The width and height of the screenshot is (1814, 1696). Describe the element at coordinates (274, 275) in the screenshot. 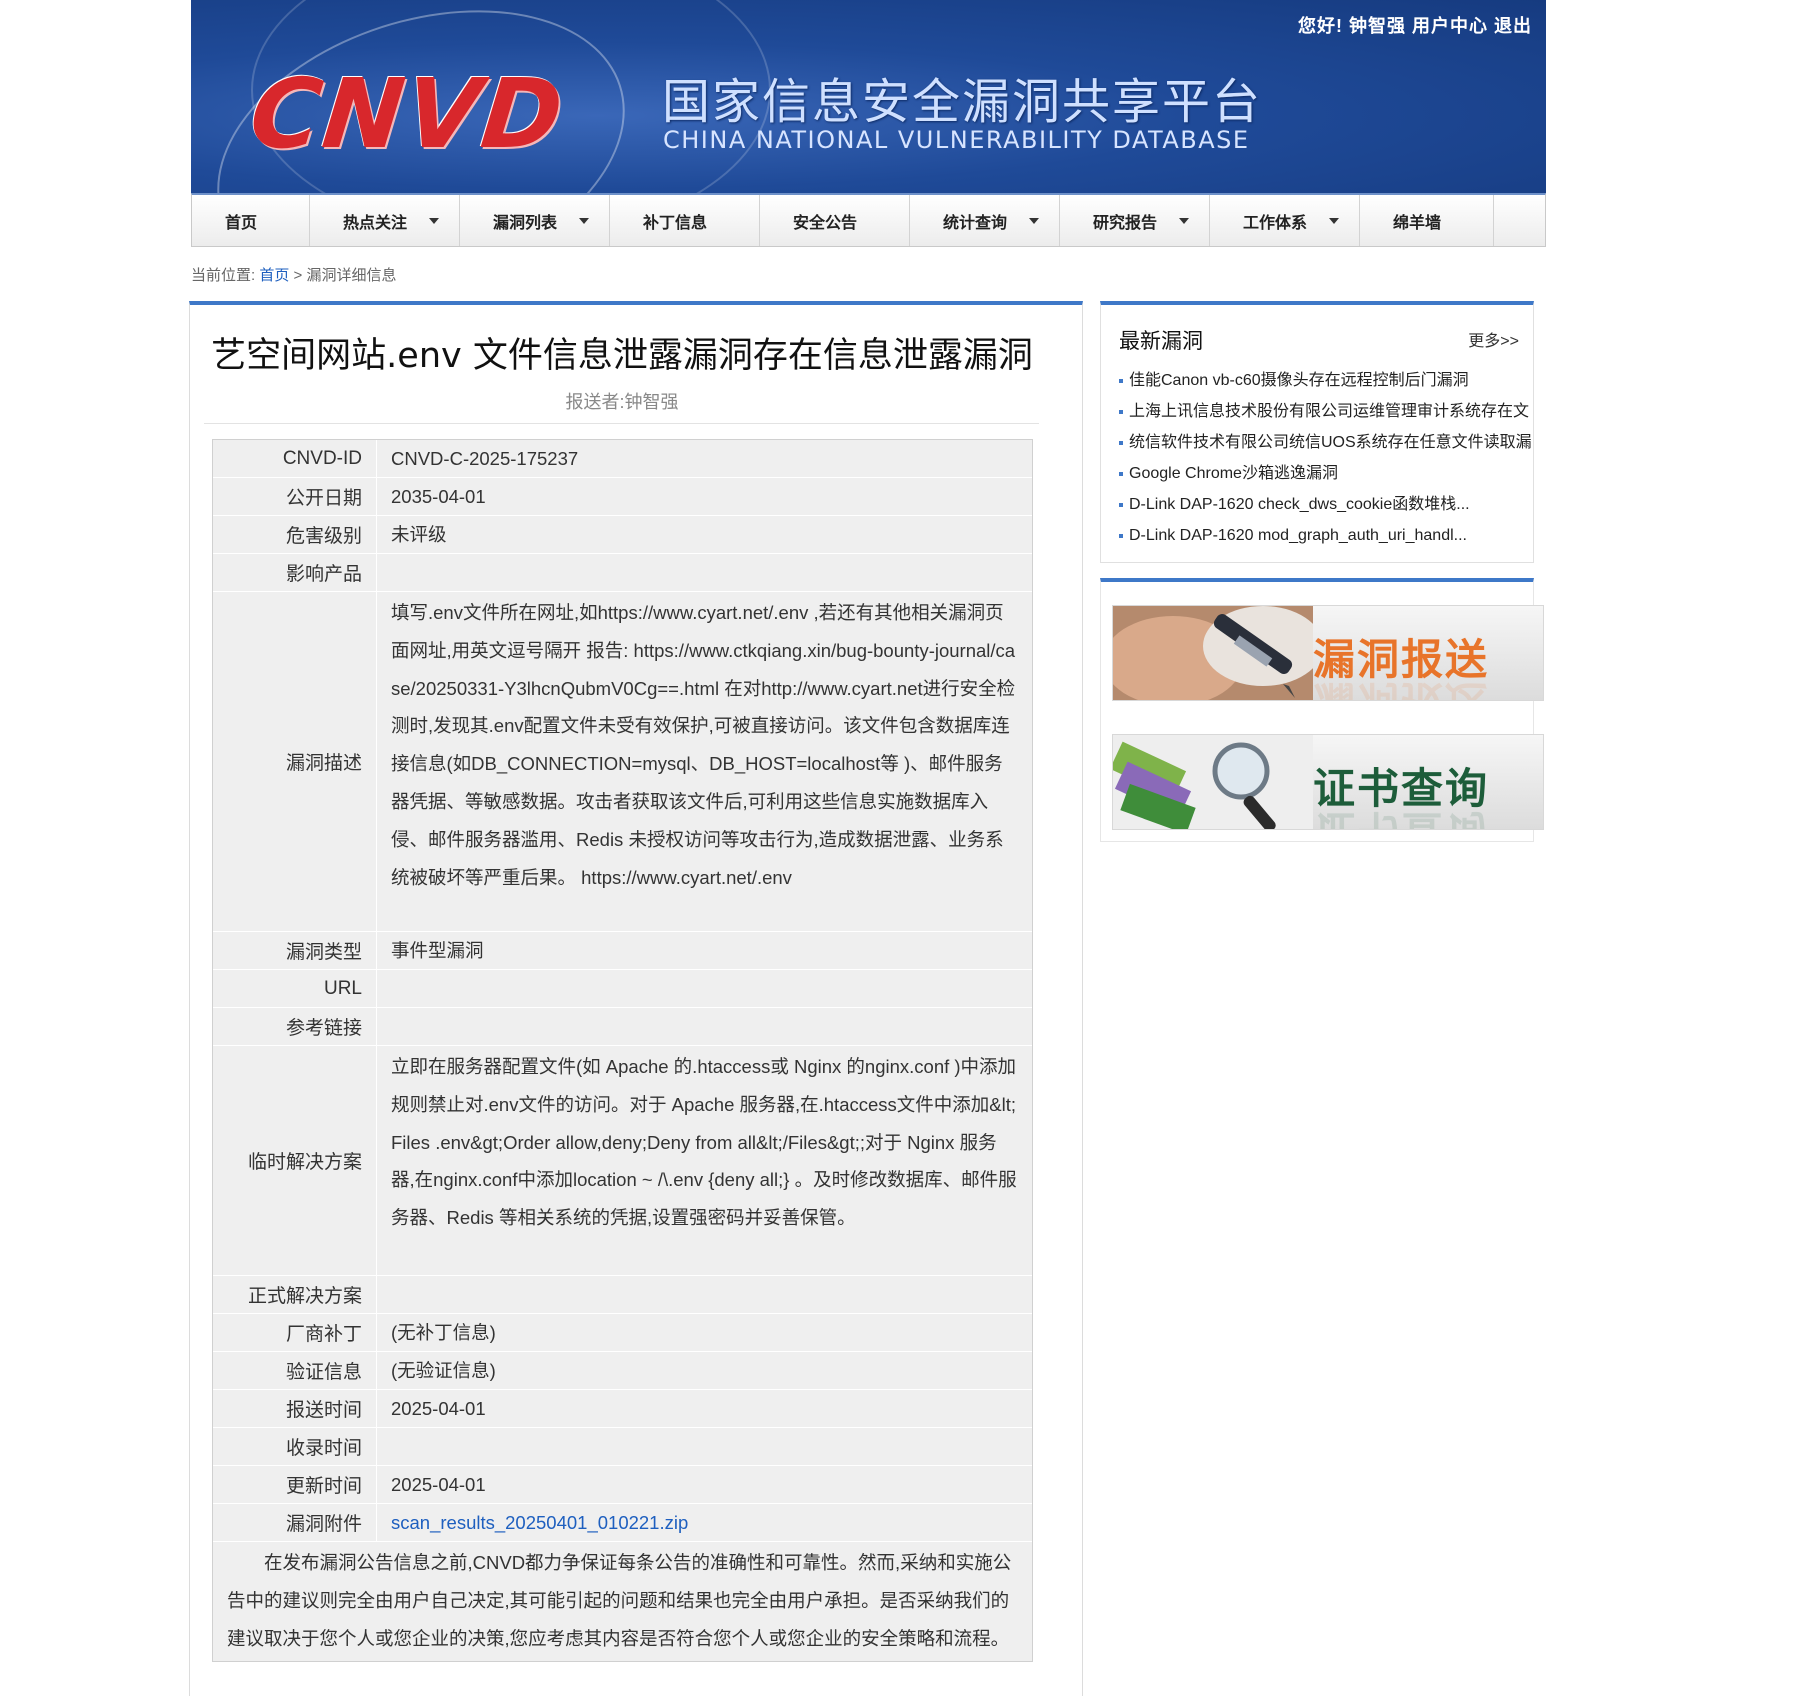

I see `breadcrumb-home-link: 首页` at that location.